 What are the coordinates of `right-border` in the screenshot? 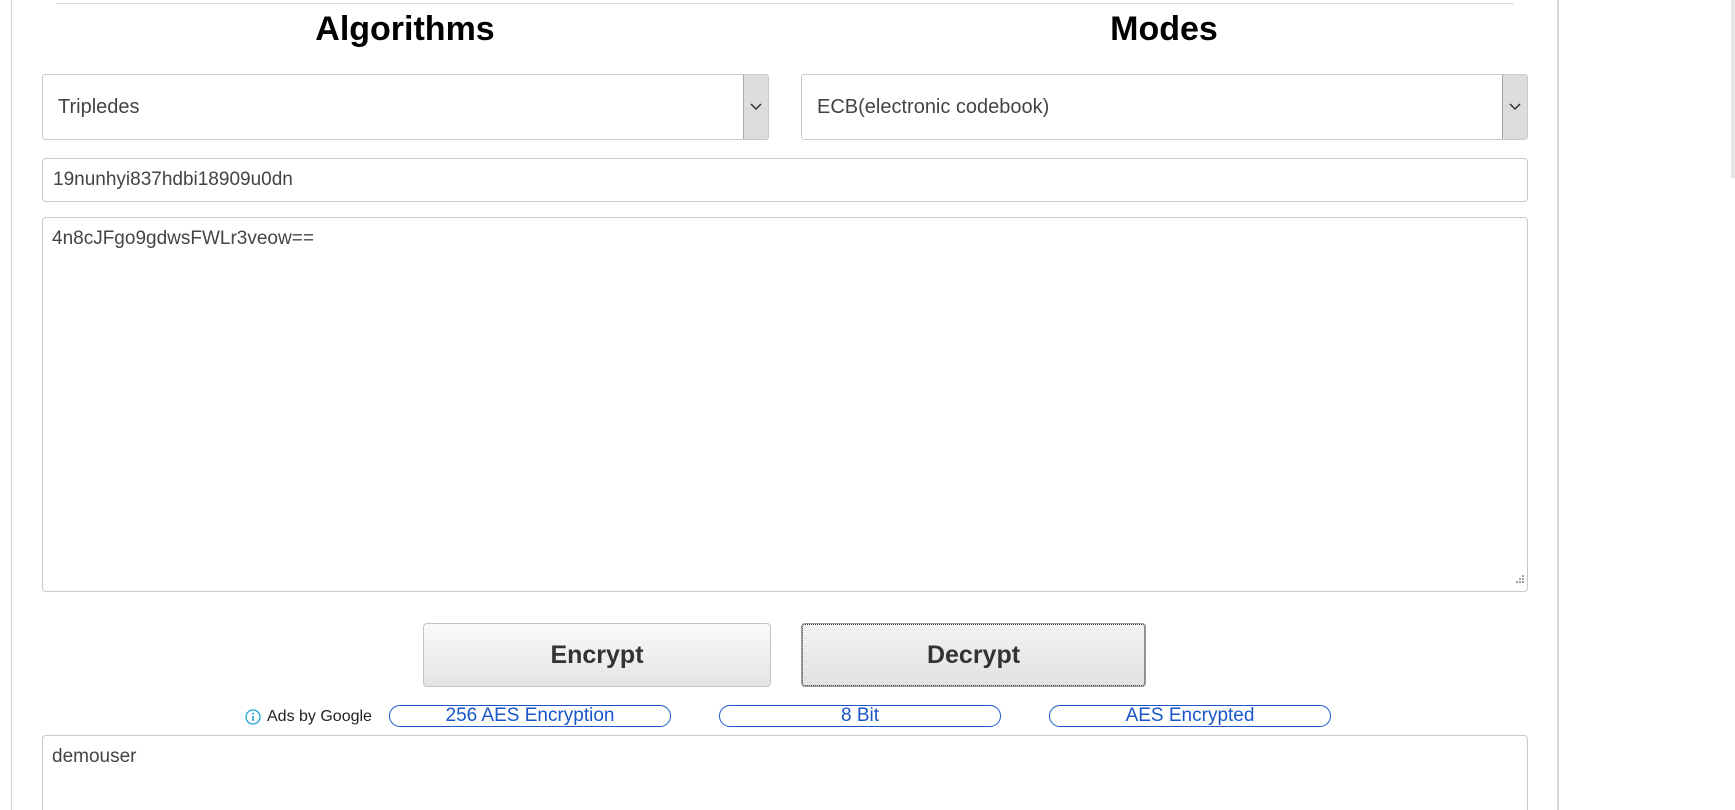 It's located at (1558, 405).